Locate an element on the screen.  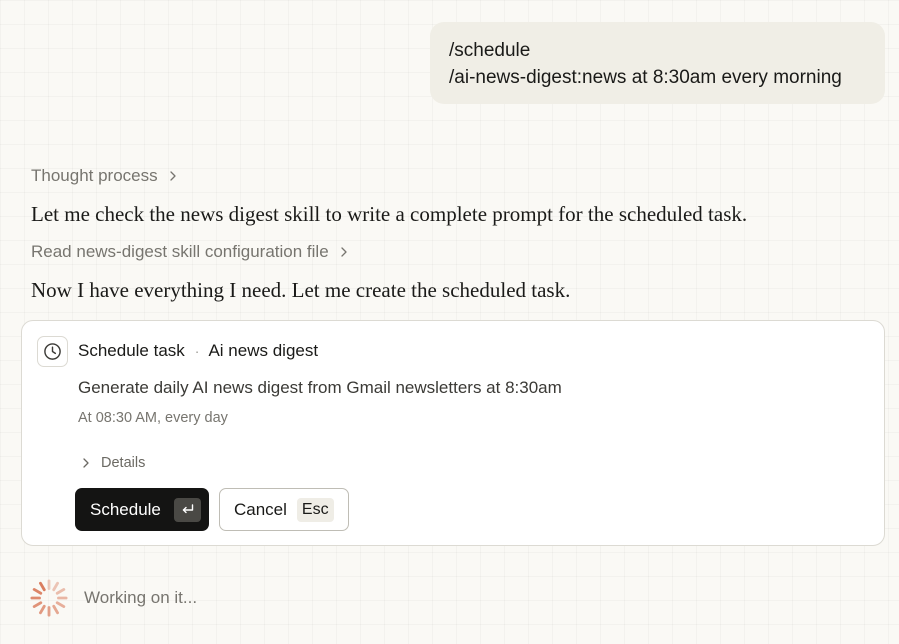
card-title: Schedule task is located at coordinates (131, 350).